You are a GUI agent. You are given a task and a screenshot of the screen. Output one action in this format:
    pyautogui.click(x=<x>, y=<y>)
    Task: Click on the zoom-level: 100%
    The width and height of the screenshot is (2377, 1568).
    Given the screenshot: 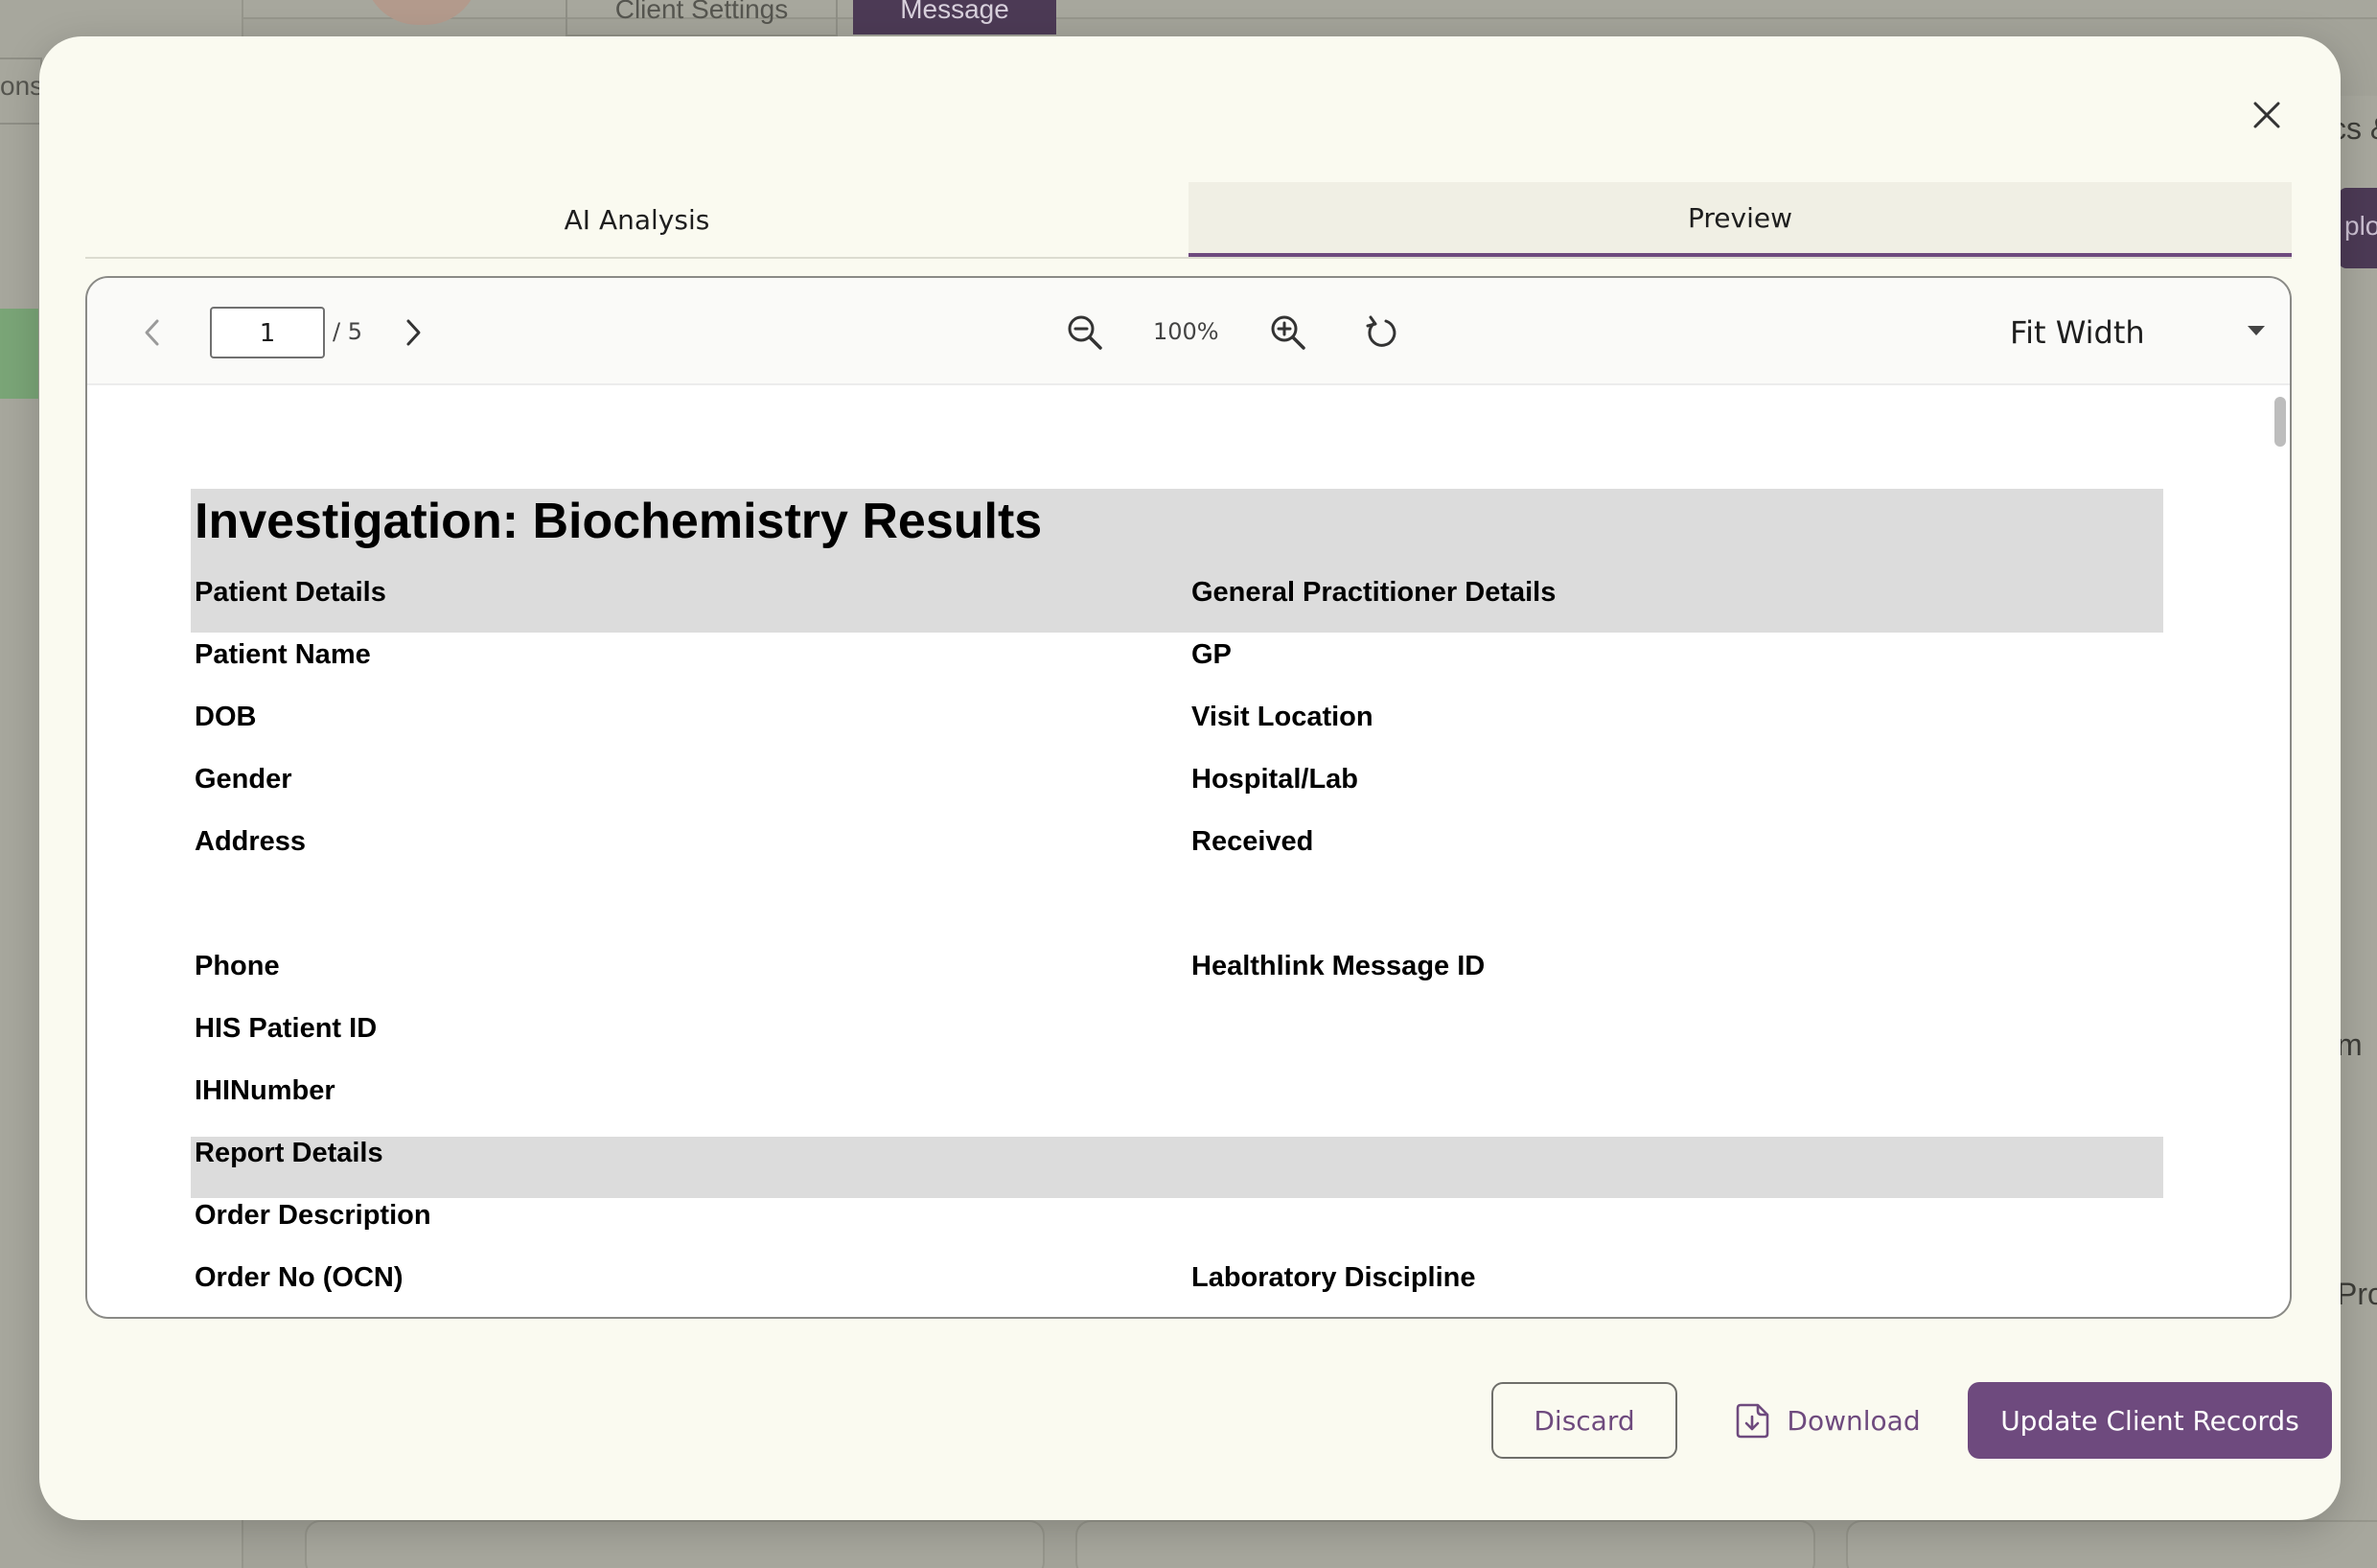 What is the action you would take?
    pyautogui.click(x=1186, y=331)
    